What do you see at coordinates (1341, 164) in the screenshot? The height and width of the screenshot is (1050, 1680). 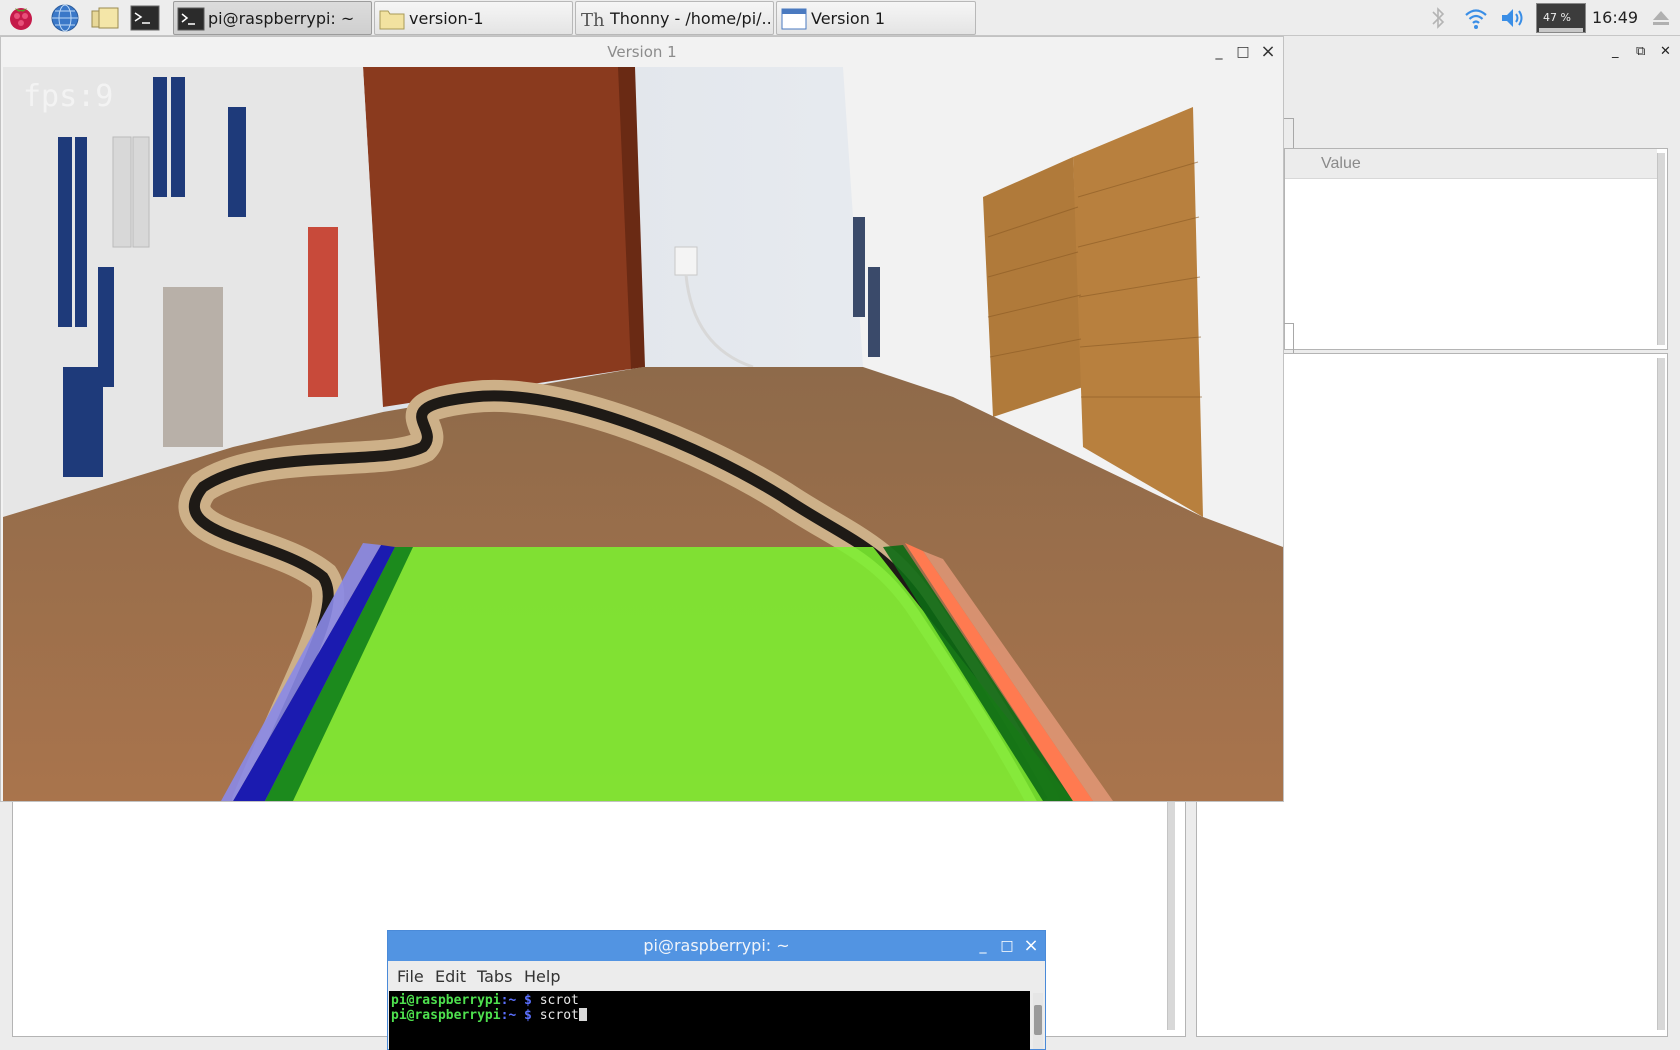 I see `value-column-header: Value` at bounding box center [1341, 164].